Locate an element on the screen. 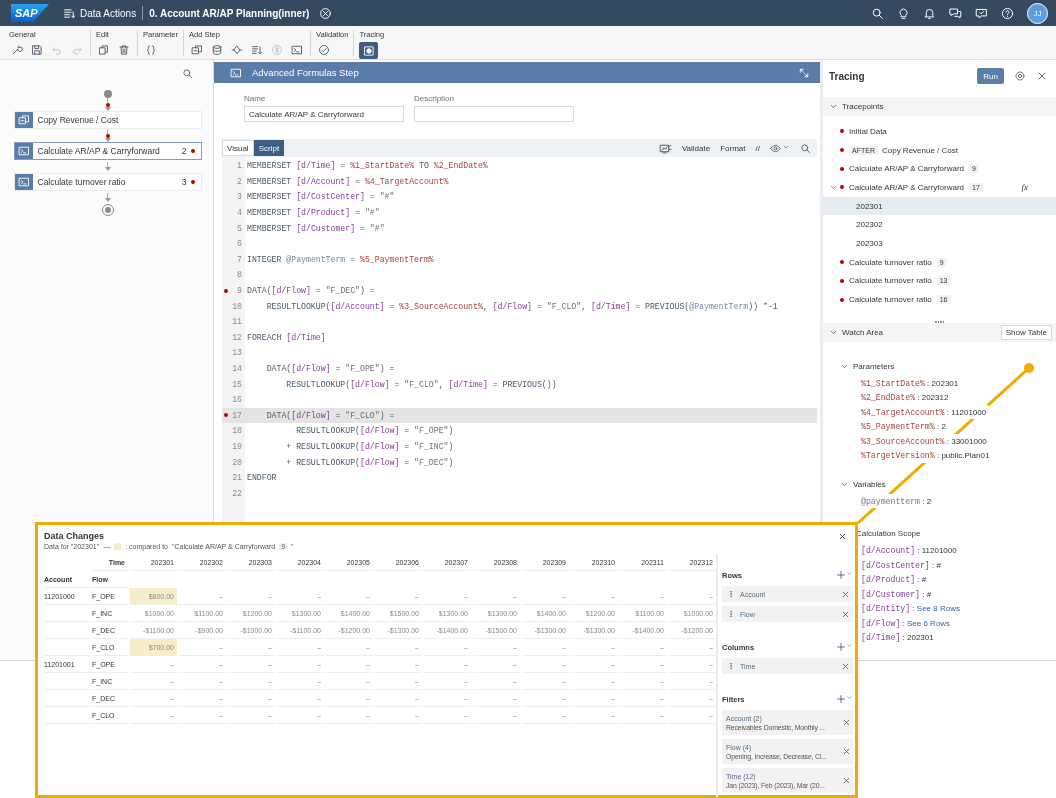  record-icon is located at coordinates (368, 50).